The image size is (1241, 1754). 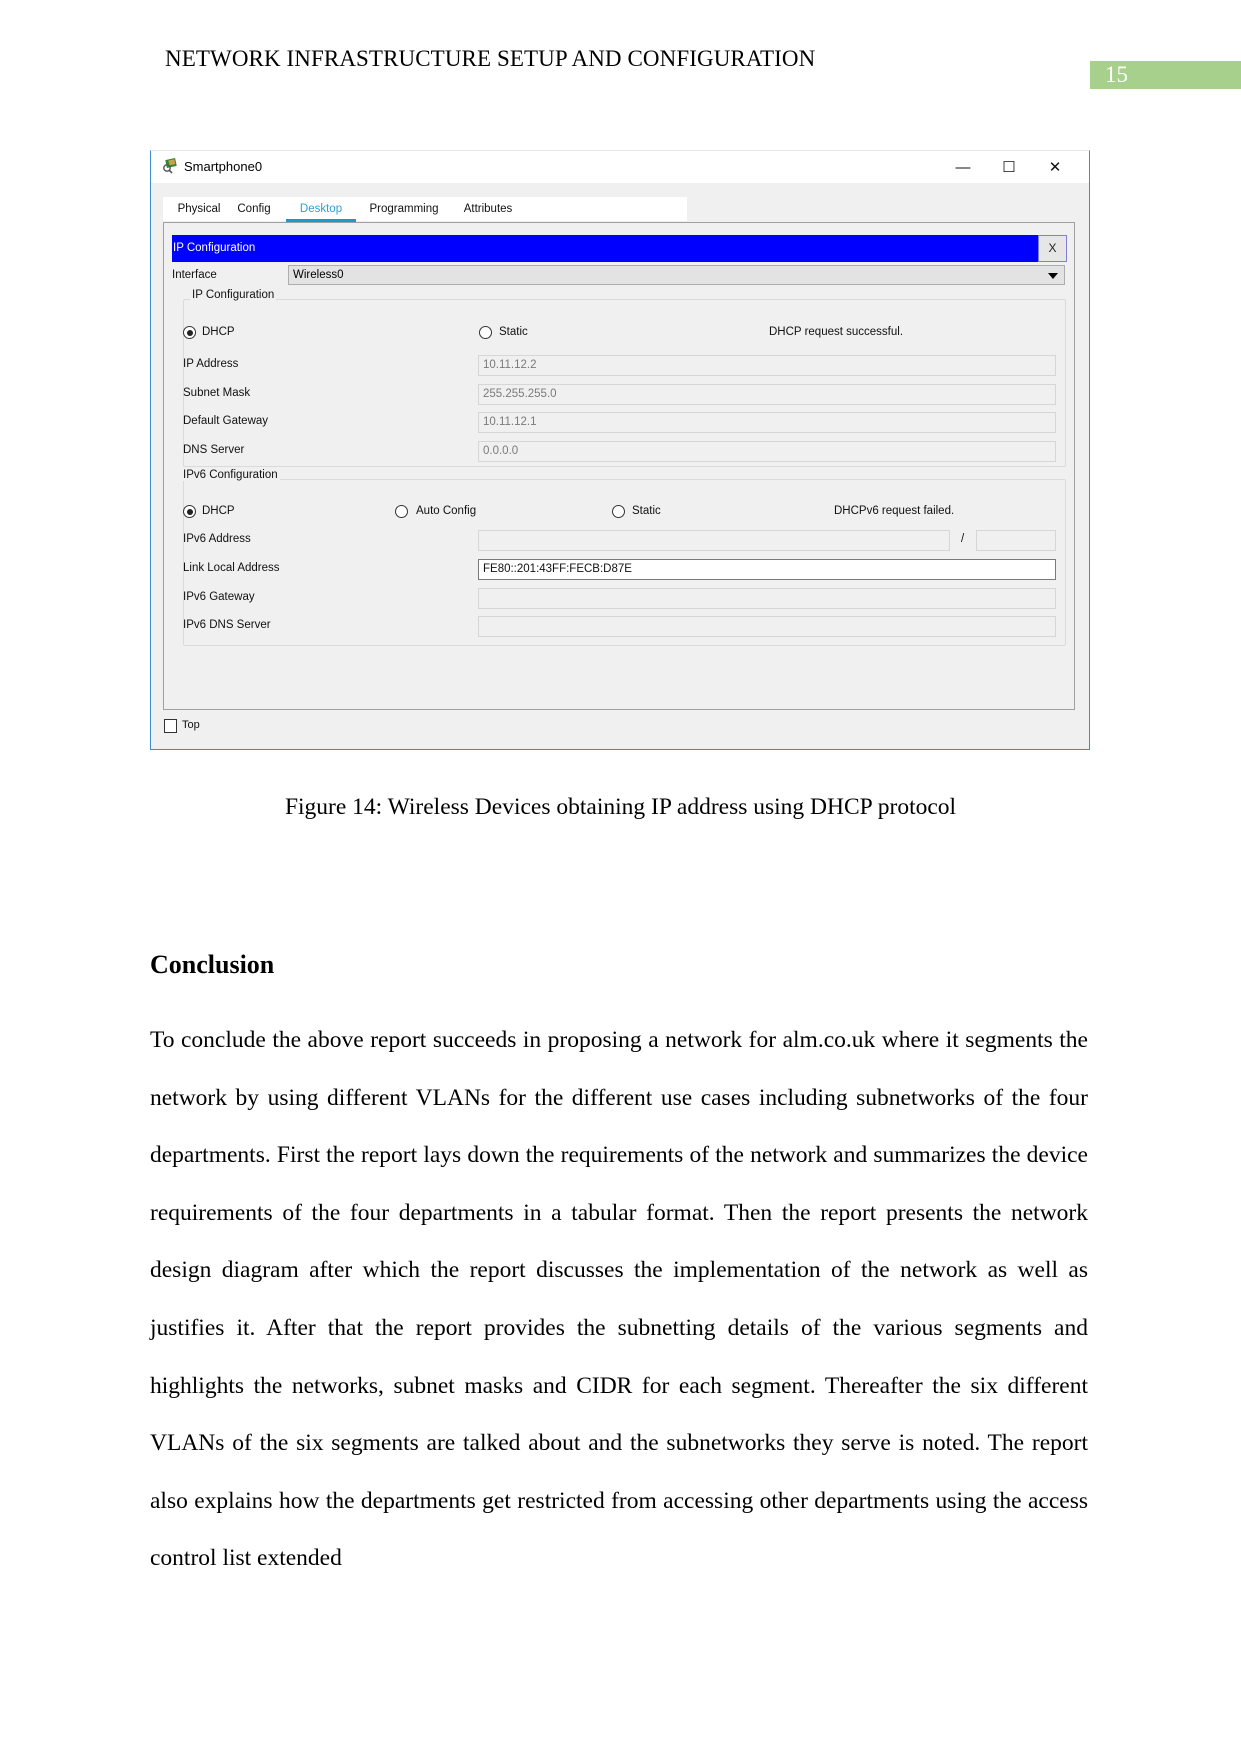 I want to click on ipv6-dhcp-radio, so click(x=189, y=511).